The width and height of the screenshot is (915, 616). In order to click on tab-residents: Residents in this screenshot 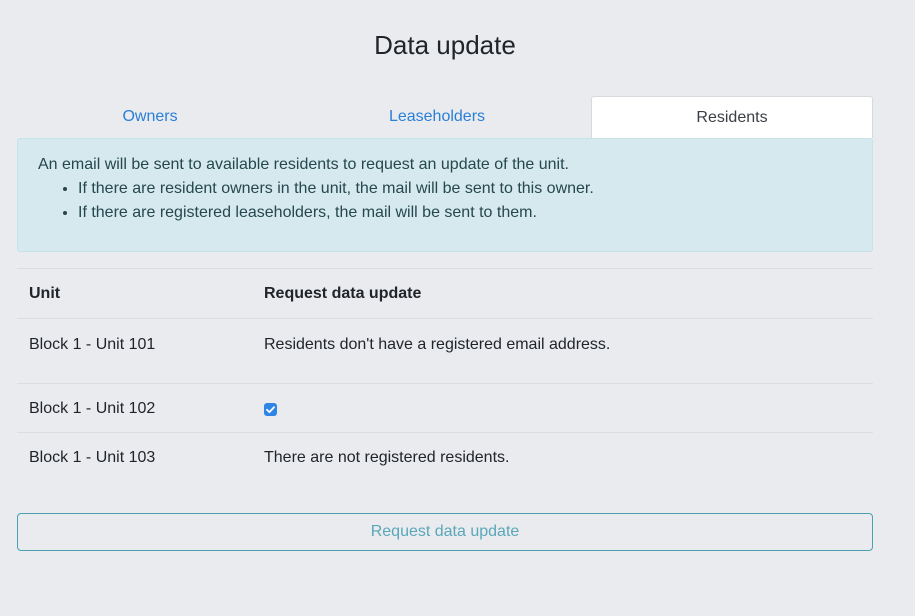, I will do `click(732, 117)`.